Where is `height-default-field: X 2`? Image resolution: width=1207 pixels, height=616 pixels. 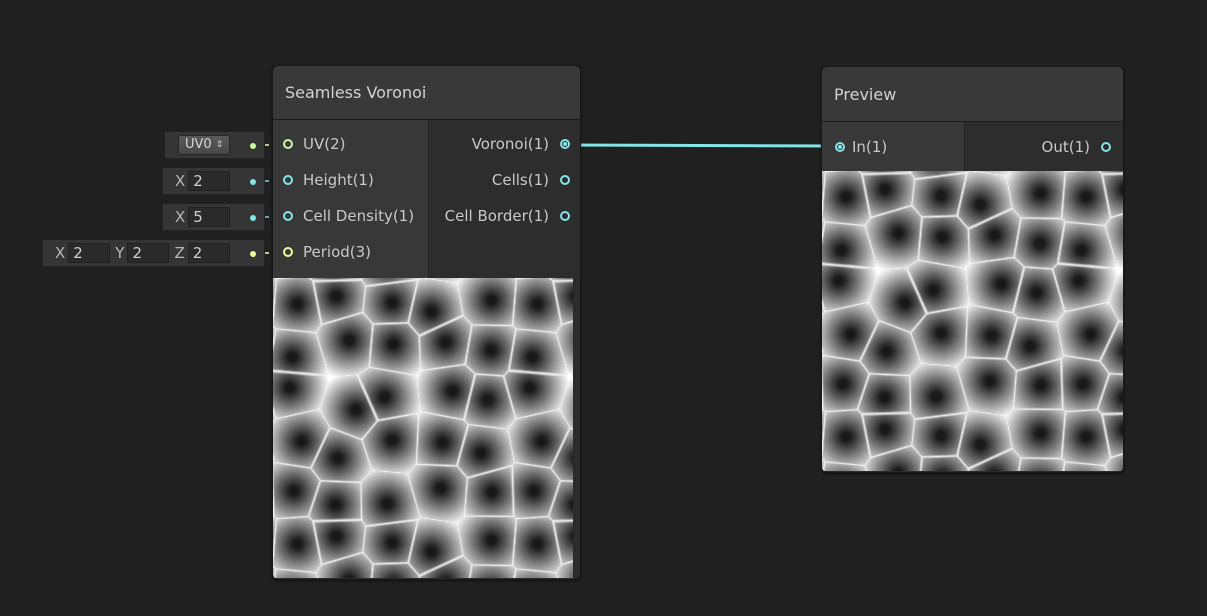 height-default-field: X 2 is located at coordinates (213, 181).